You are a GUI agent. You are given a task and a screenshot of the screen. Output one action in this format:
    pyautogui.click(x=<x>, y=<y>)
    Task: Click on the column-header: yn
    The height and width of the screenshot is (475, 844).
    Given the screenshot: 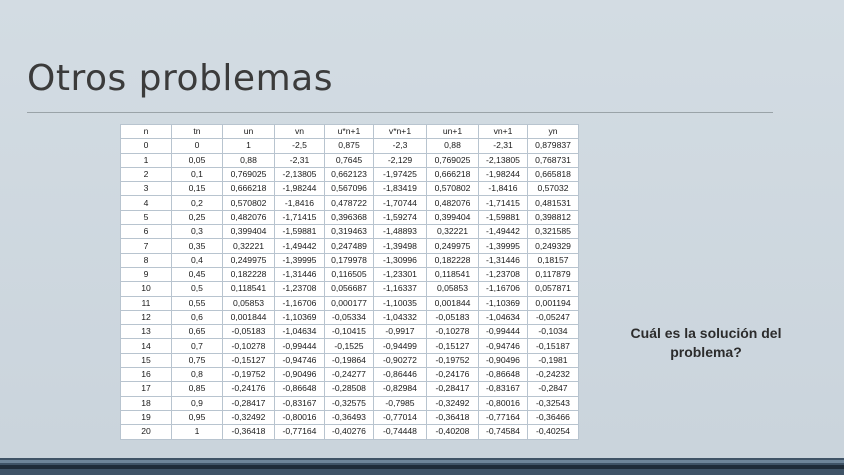 What is the action you would take?
    pyautogui.click(x=553, y=131)
    